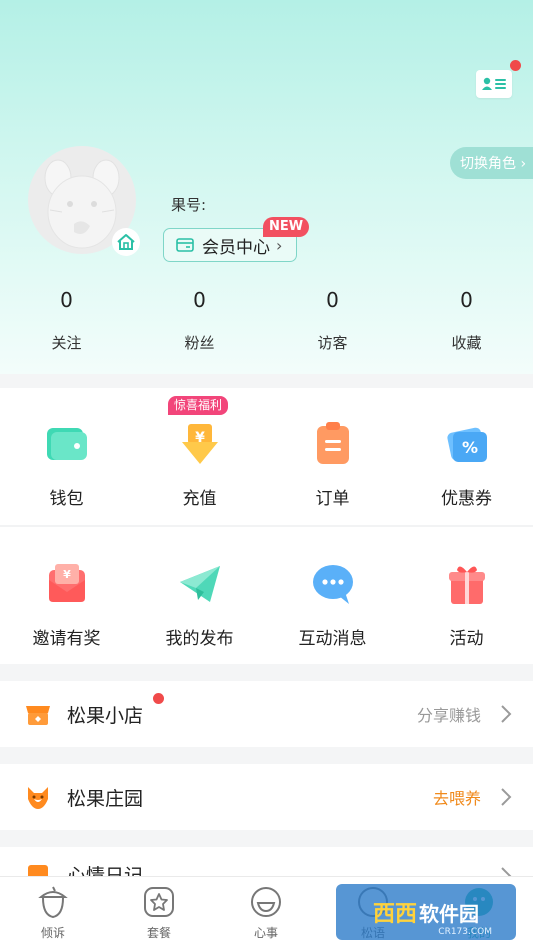  Describe the element at coordinates (515, 65) in the screenshot. I see `notification-dot` at that location.